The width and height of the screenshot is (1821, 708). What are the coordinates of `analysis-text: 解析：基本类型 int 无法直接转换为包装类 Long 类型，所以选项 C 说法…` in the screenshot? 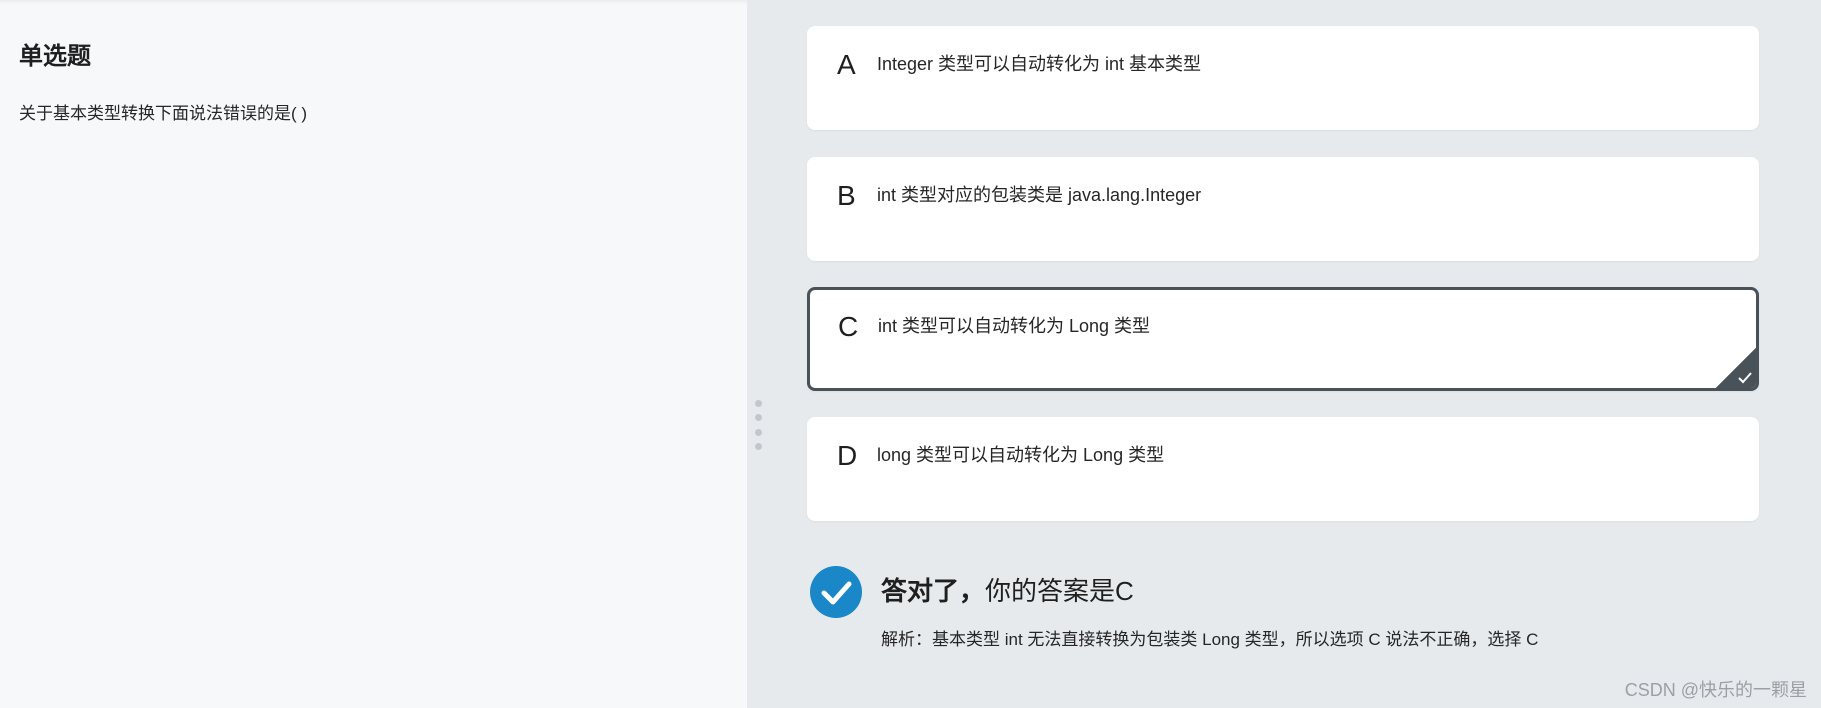 It's located at (1210, 639).